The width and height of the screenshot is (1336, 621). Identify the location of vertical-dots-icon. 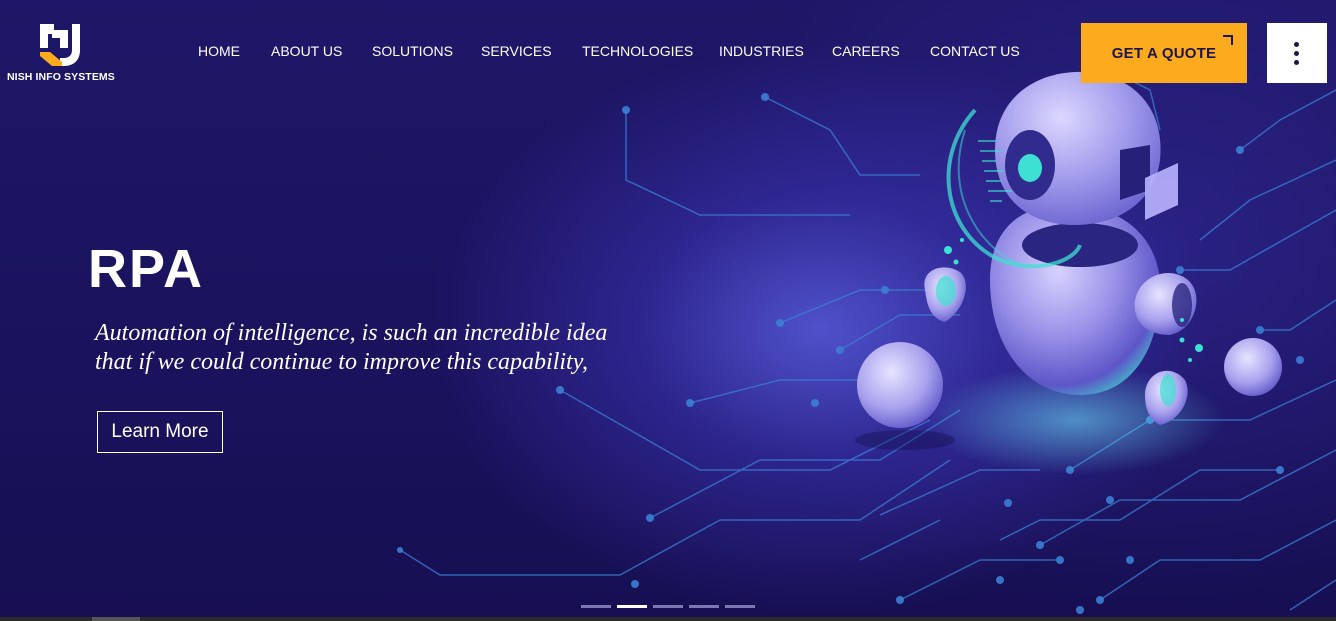
(1297, 54).